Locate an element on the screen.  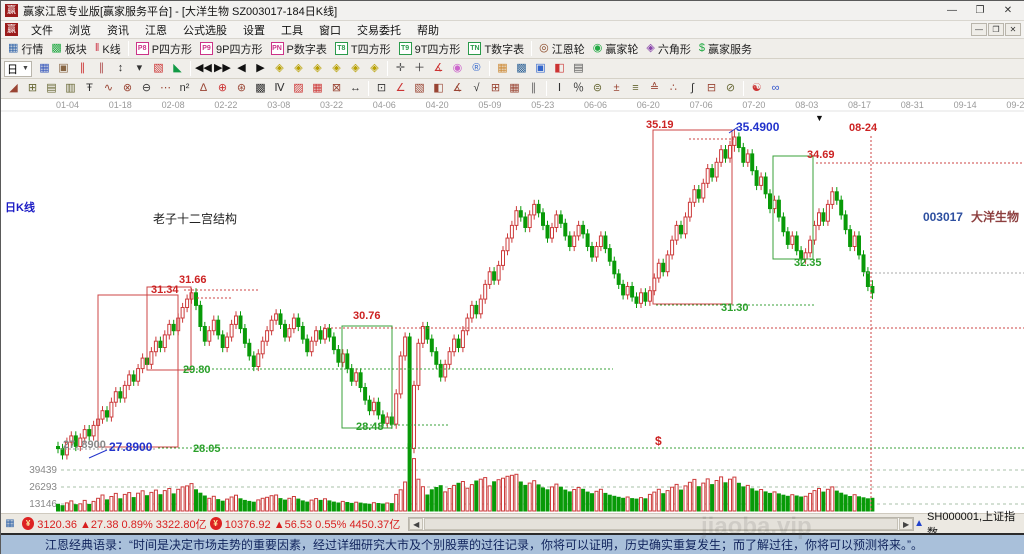
close-button: ✕ is located at coordinates (1008, 11).